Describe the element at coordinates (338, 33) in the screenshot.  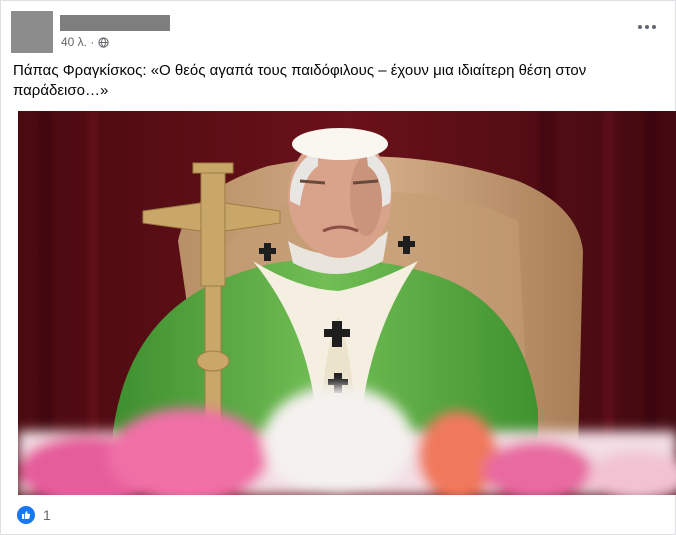
I see `post-header: 40 λ. ·` at that location.